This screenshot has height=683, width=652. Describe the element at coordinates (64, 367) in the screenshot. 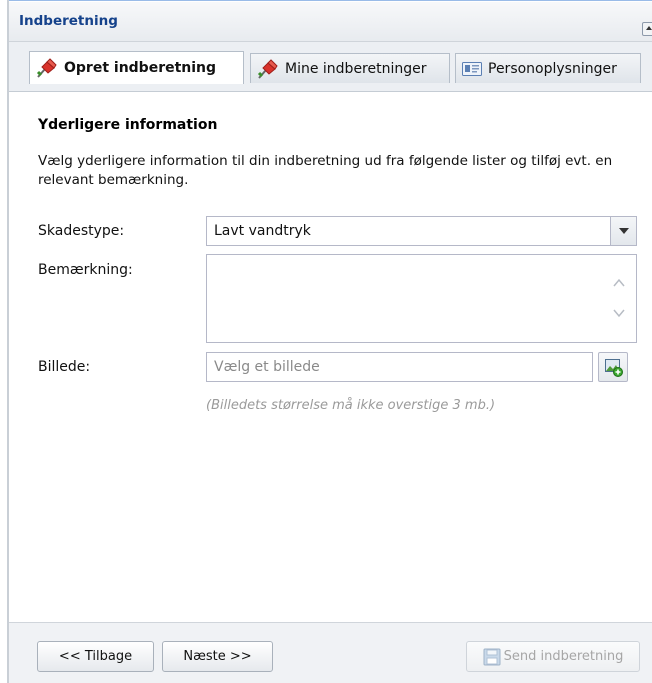

I see `image-label: Billede:` at that location.